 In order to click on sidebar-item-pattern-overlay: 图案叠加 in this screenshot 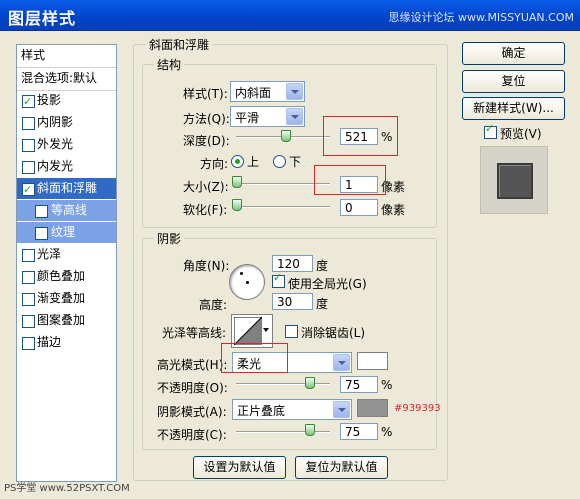, I will do `click(66, 320)`.